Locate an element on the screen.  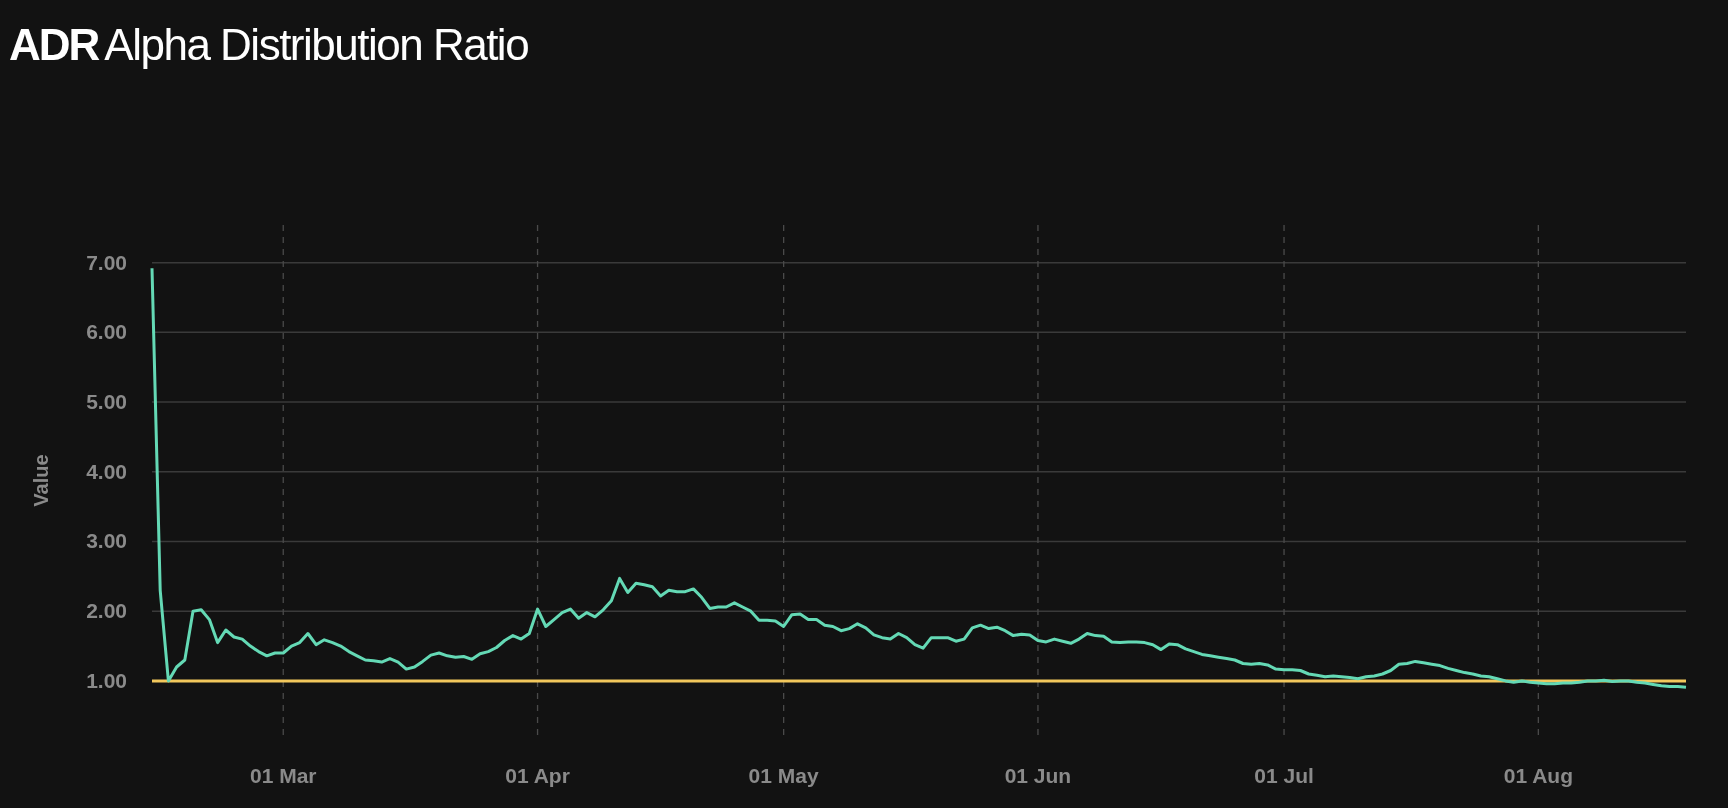
chart-code: ADR is located at coordinates (54, 45).